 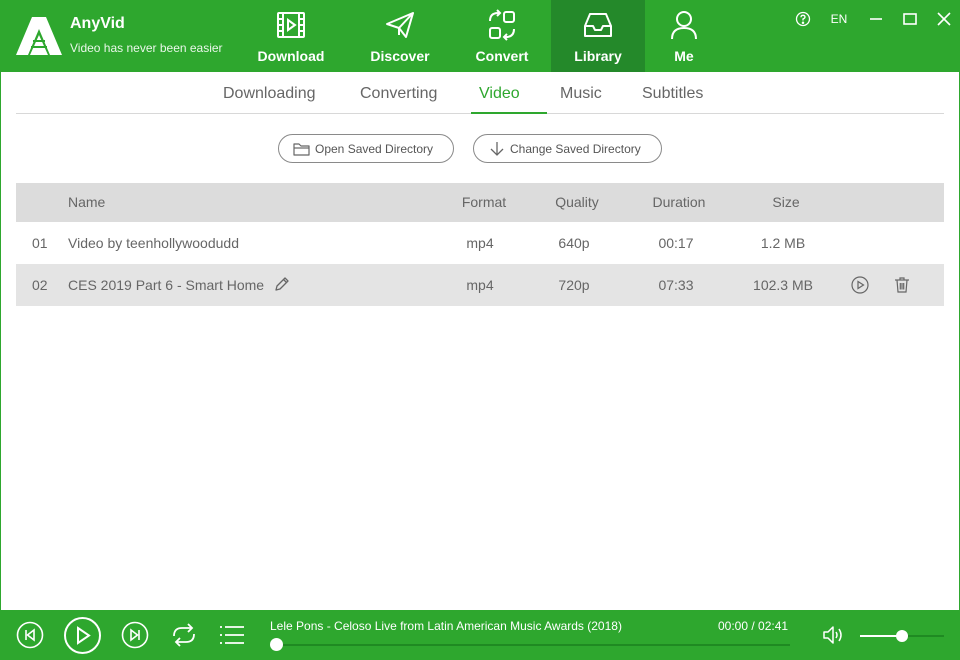 What do you see at coordinates (400, 56) in the screenshot?
I see `nav-label-discover: Discover` at bounding box center [400, 56].